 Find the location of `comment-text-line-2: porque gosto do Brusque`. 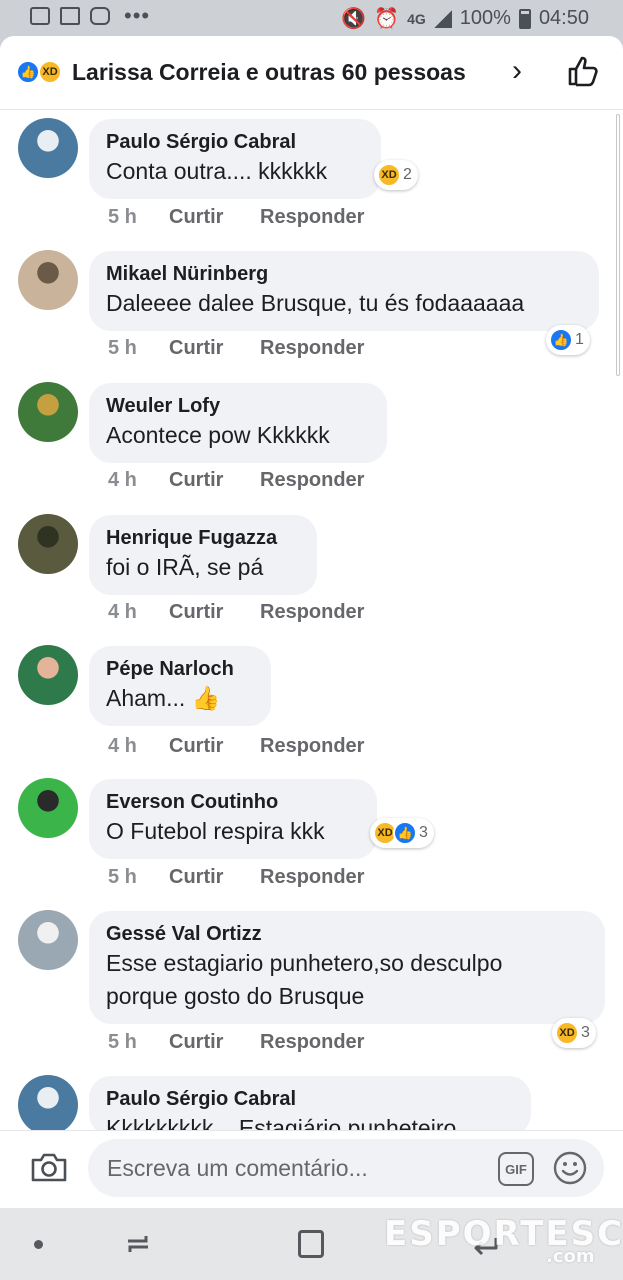

comment-text-line-2: porque gosto do Brusque is located at coordinates (235, 996).